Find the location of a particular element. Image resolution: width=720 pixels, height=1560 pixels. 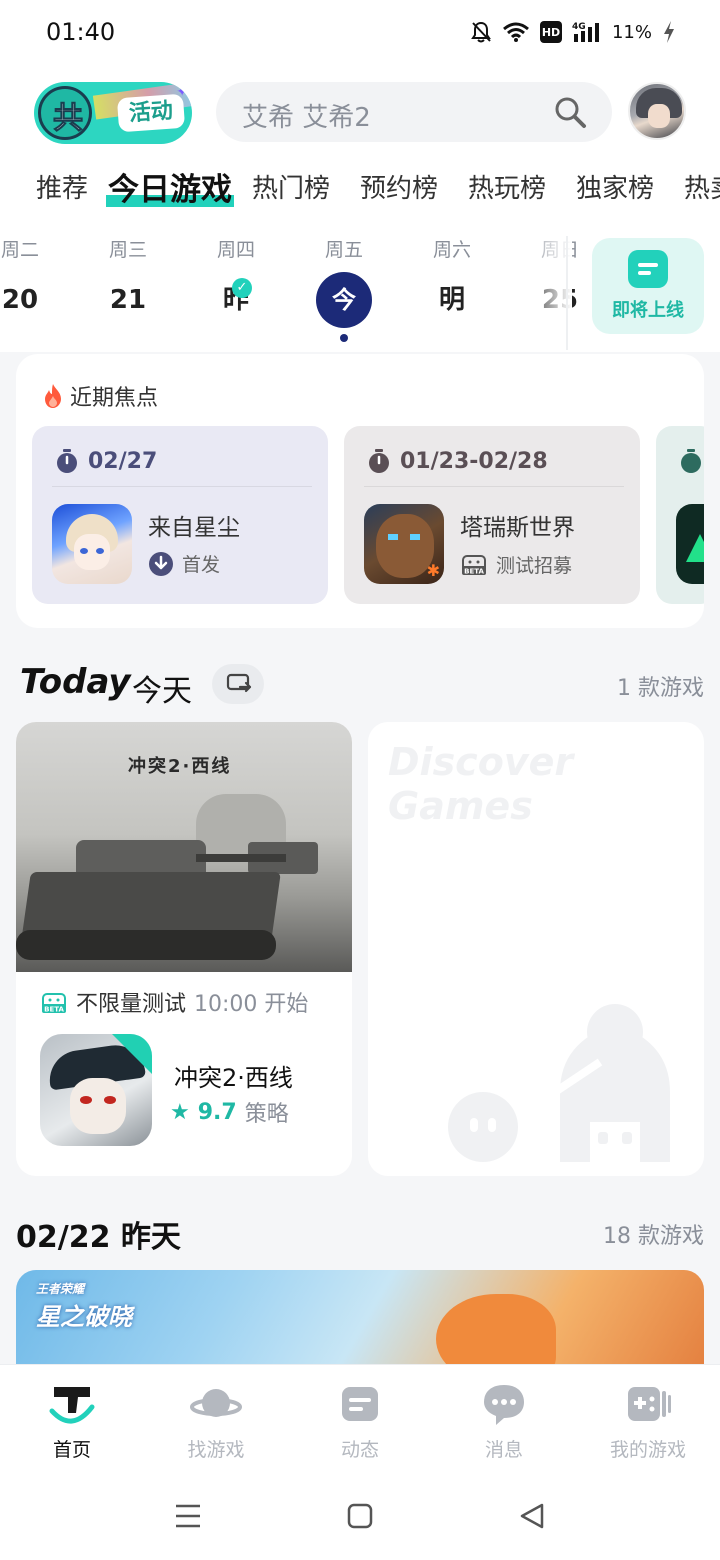

battery-percent: 11% is located at coordinates (631, 32).